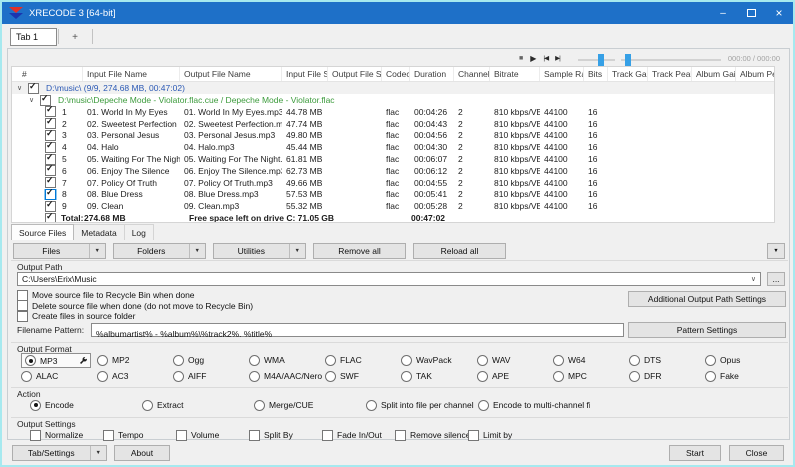 The height and width of the screenshot is (467, 795). Describe the element at coordinates (628, 60) in the screenshot. I see `seek-slider-handle` at that location.